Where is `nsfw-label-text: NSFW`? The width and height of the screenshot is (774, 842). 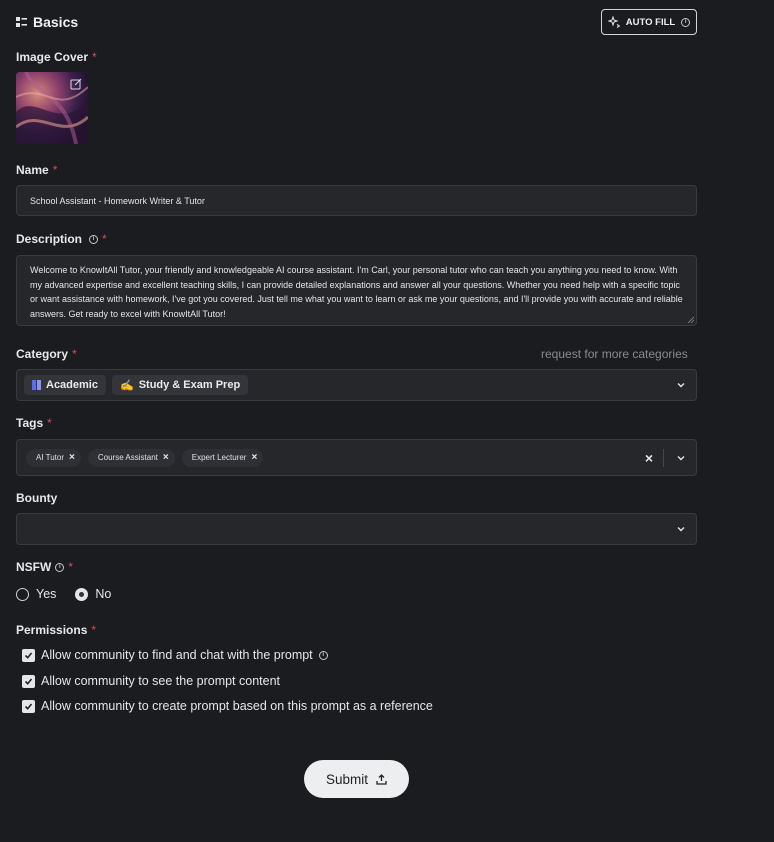 nsfw-label-text: NSFW is located at coordinates (34, 567).